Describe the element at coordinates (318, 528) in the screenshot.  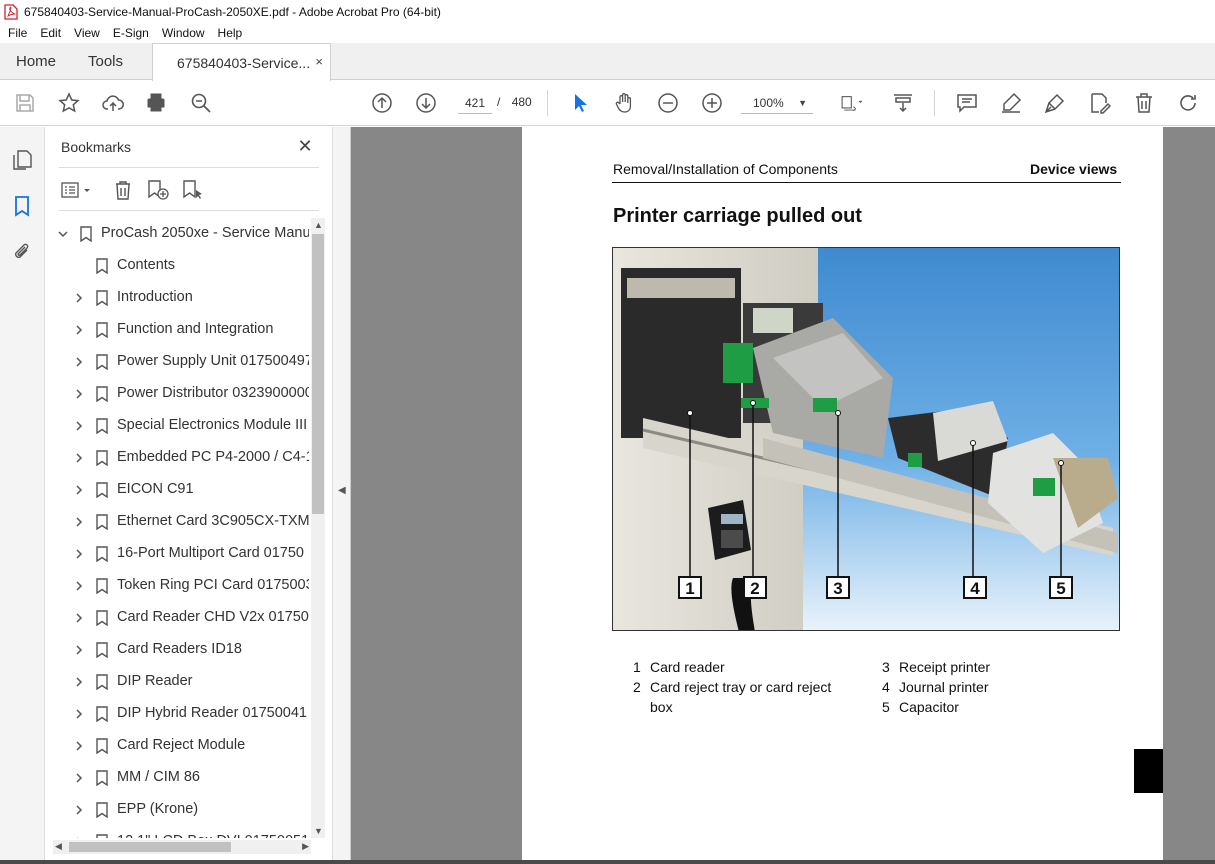
I see `bookmark-vertical-scrollbar: ▲ ▼` at that location.